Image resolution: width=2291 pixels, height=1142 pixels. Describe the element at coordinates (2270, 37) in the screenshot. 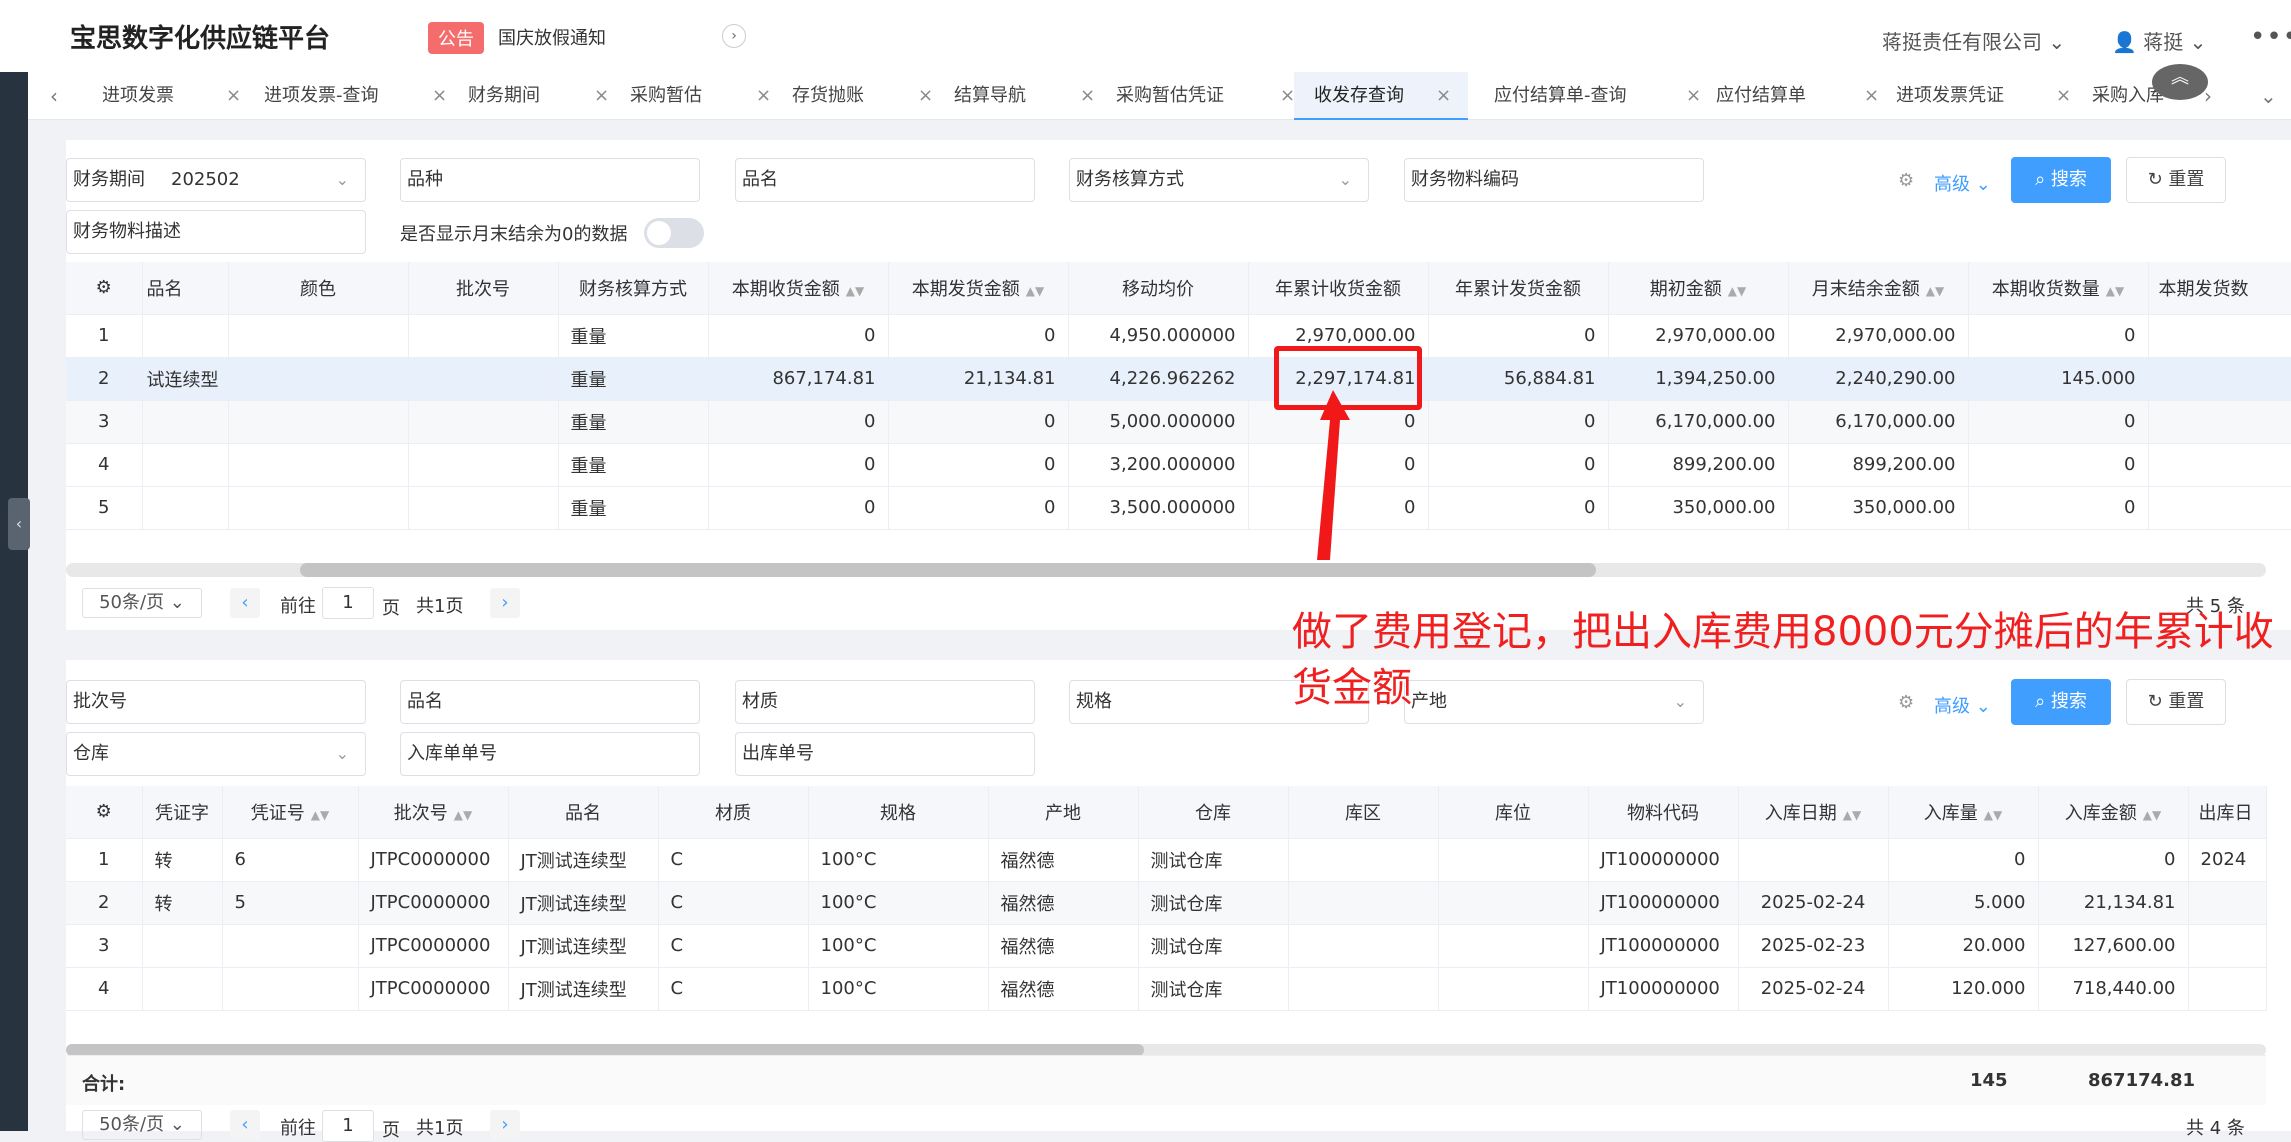

I see `more-icon: •••` at that location.